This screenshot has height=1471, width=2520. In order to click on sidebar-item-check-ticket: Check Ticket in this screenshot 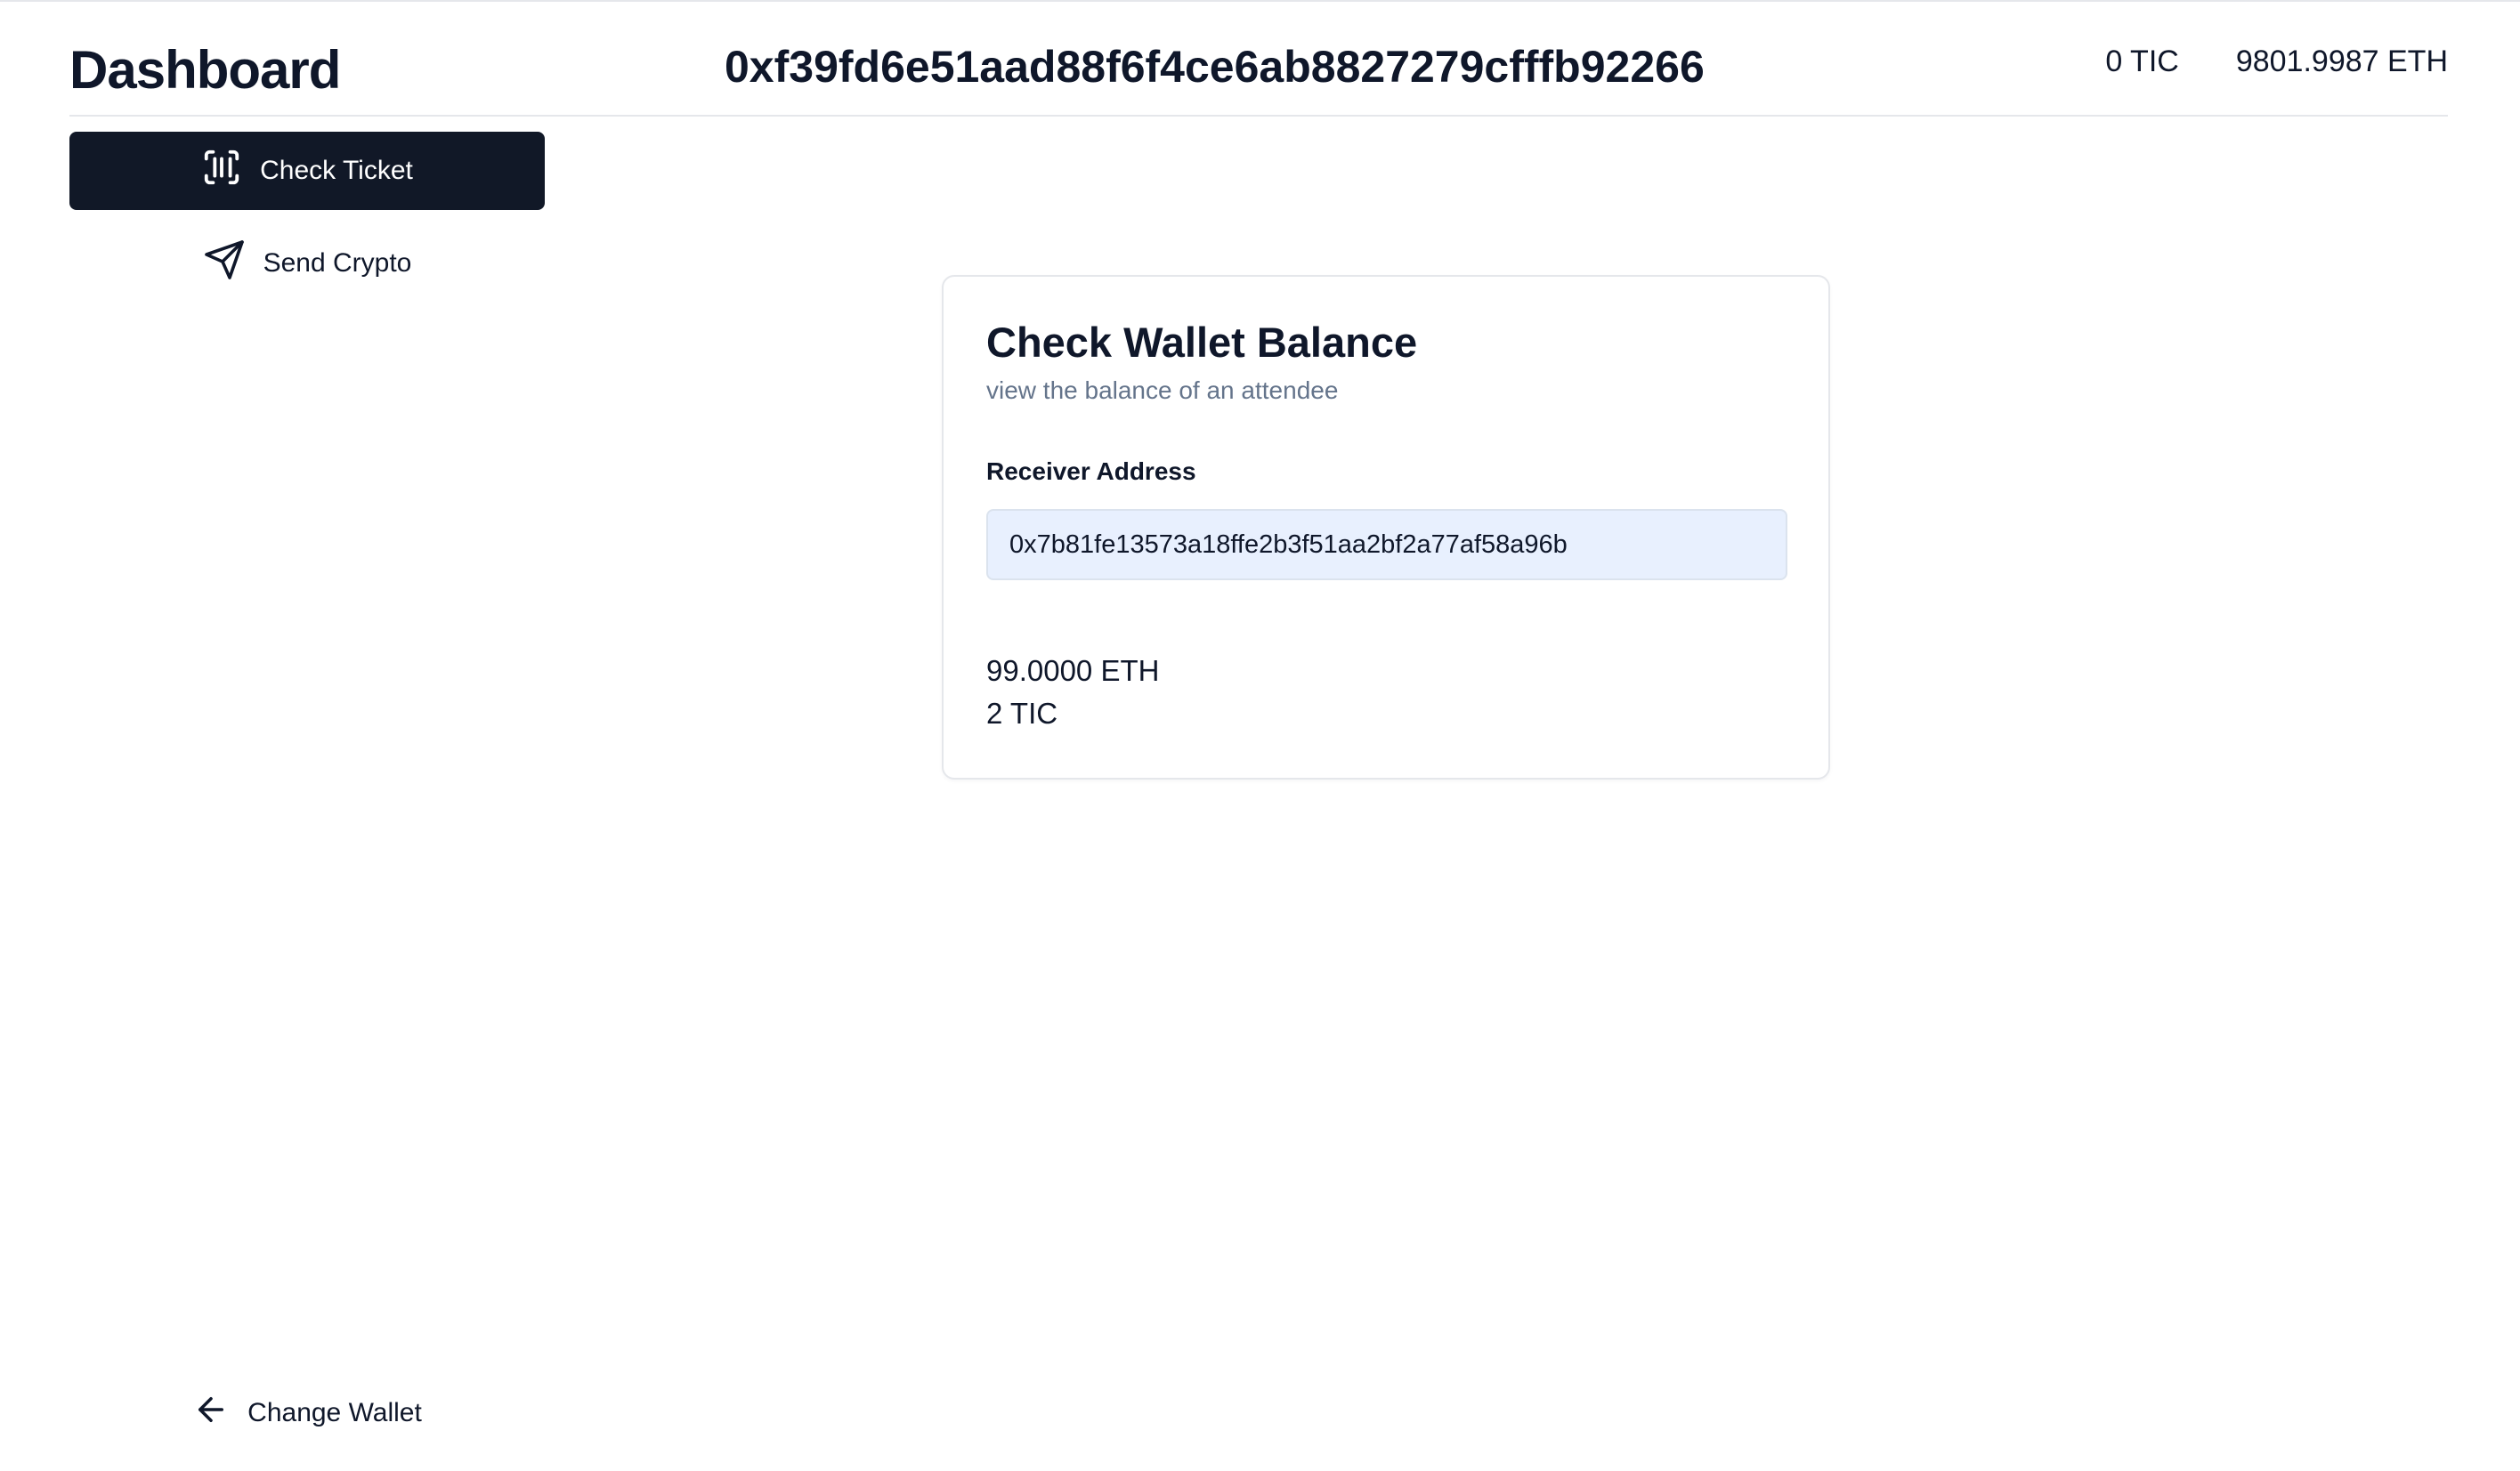, I will do `click(307, 171)`.